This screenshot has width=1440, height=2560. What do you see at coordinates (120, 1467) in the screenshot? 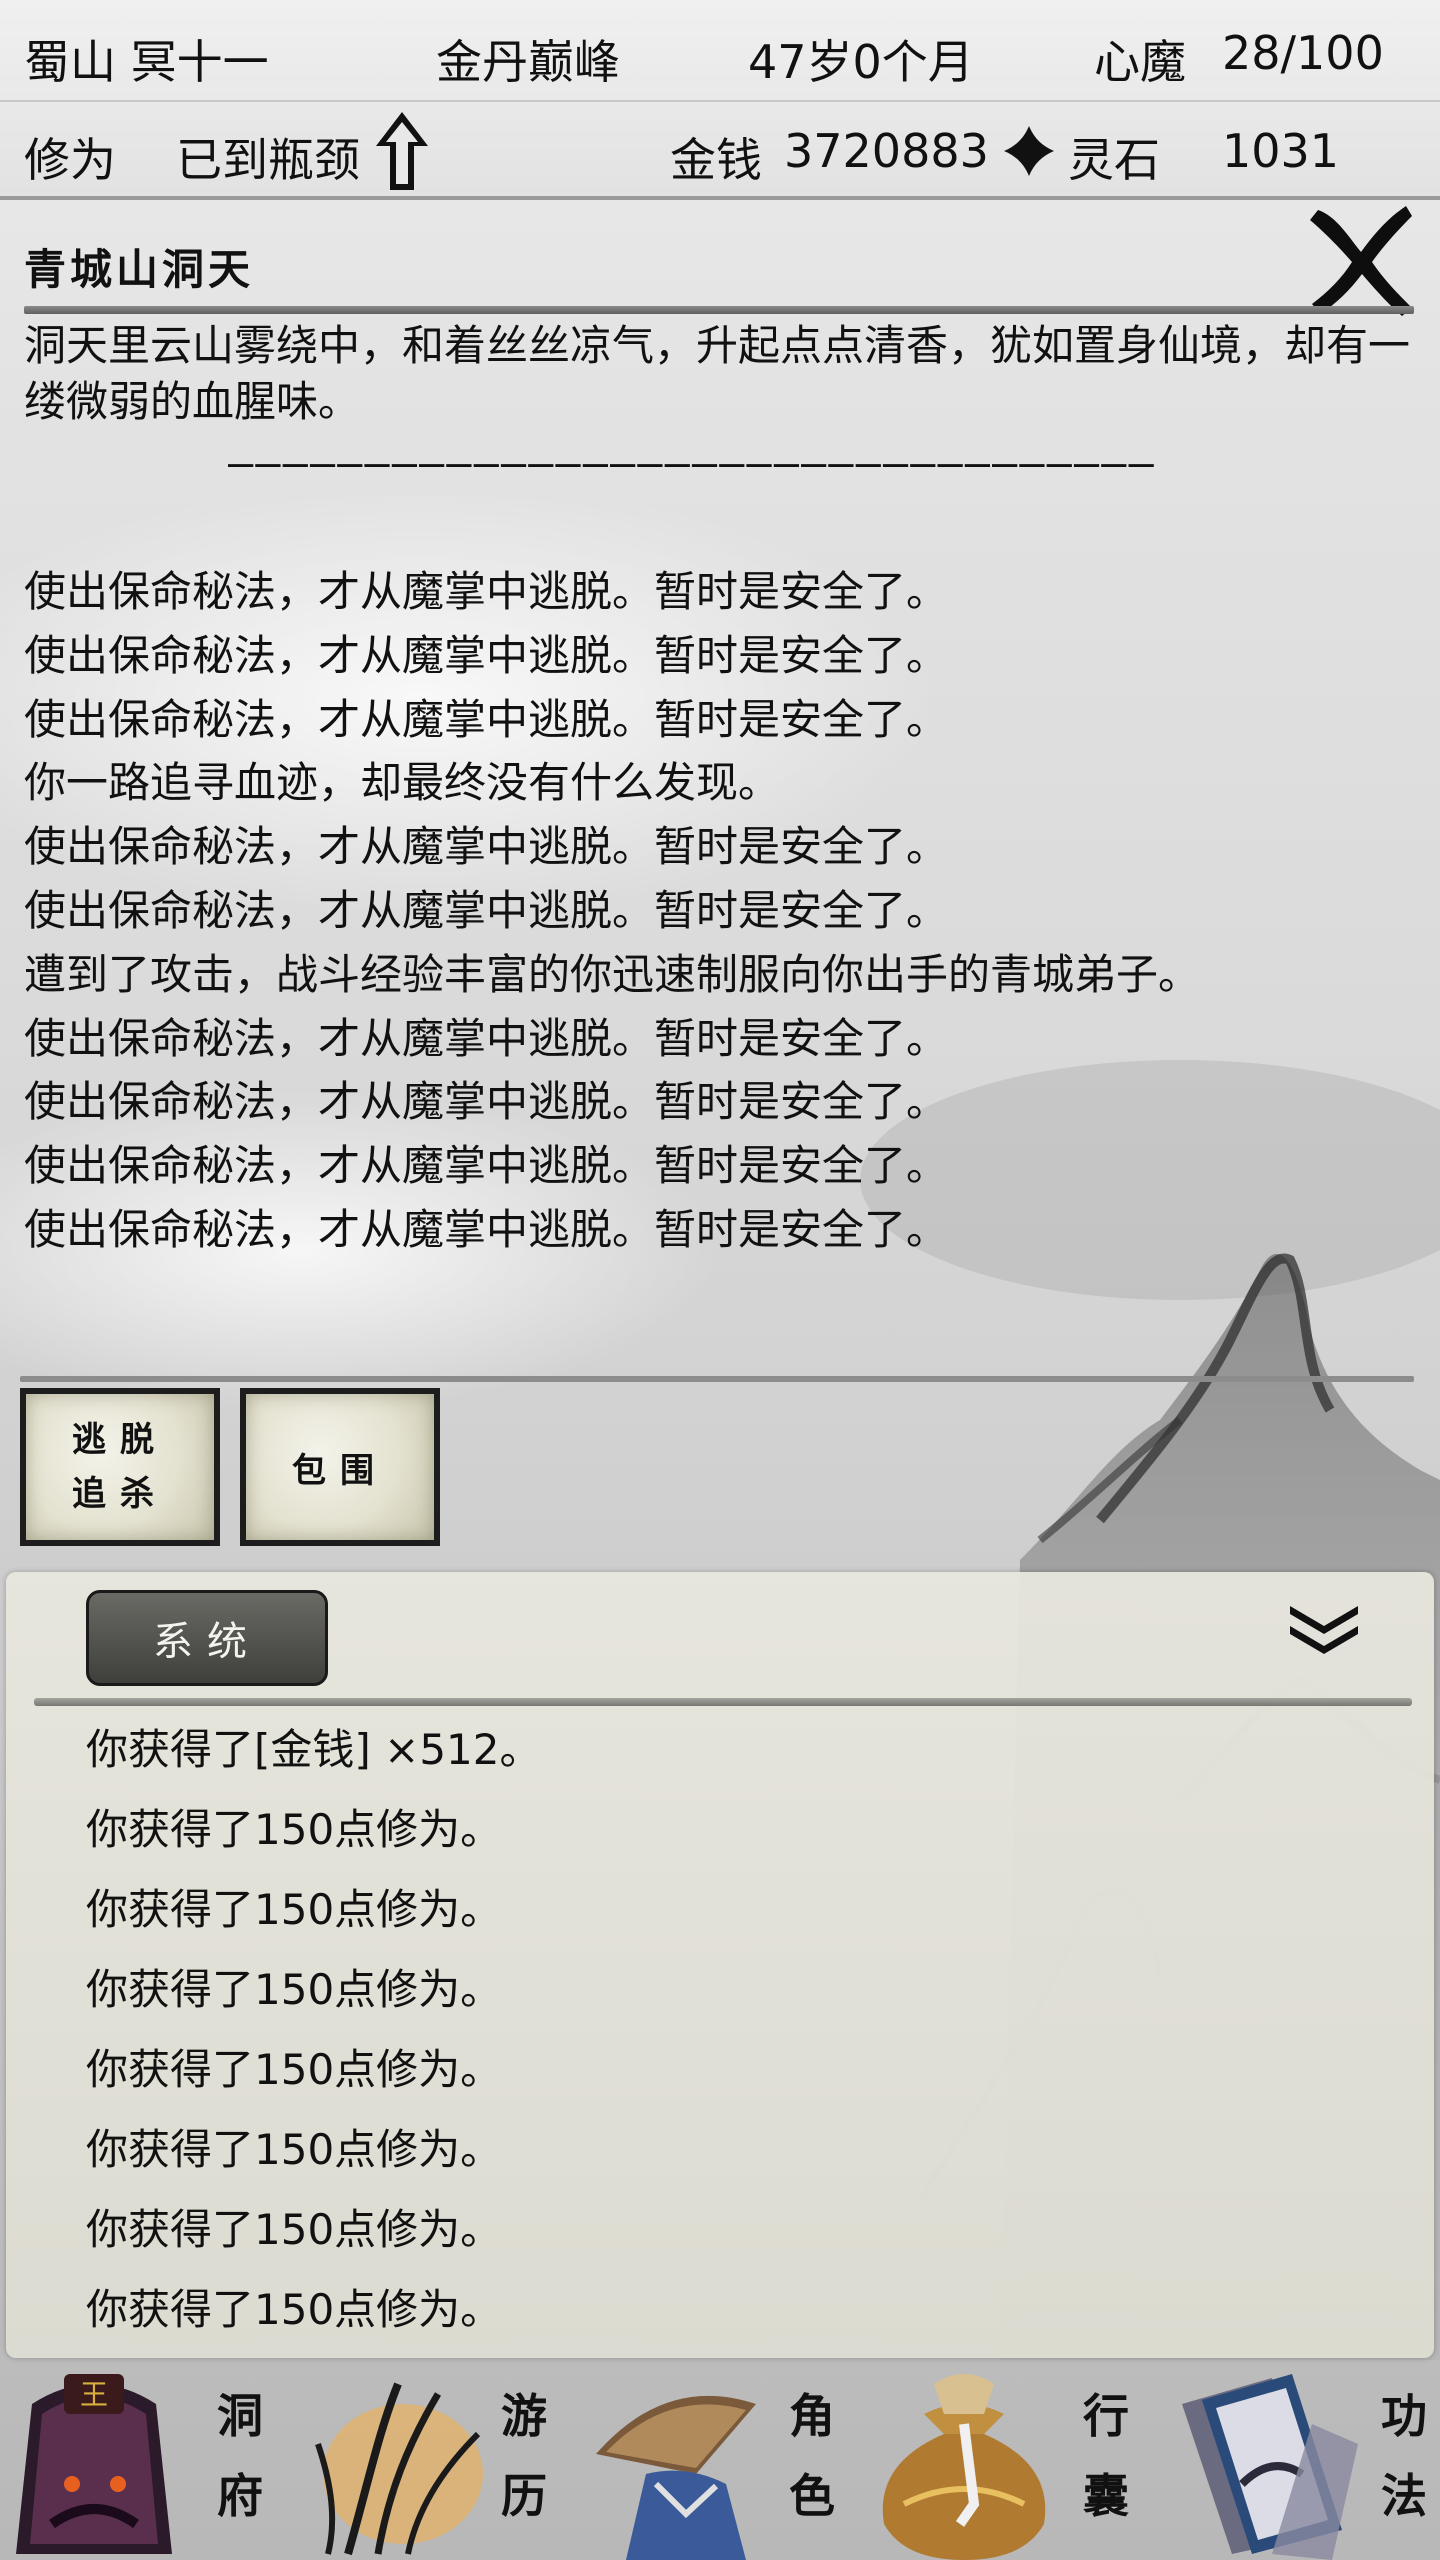
I see `escape-pursuit-button: 逃脱 追杀` at bounding box center [120, 1467].